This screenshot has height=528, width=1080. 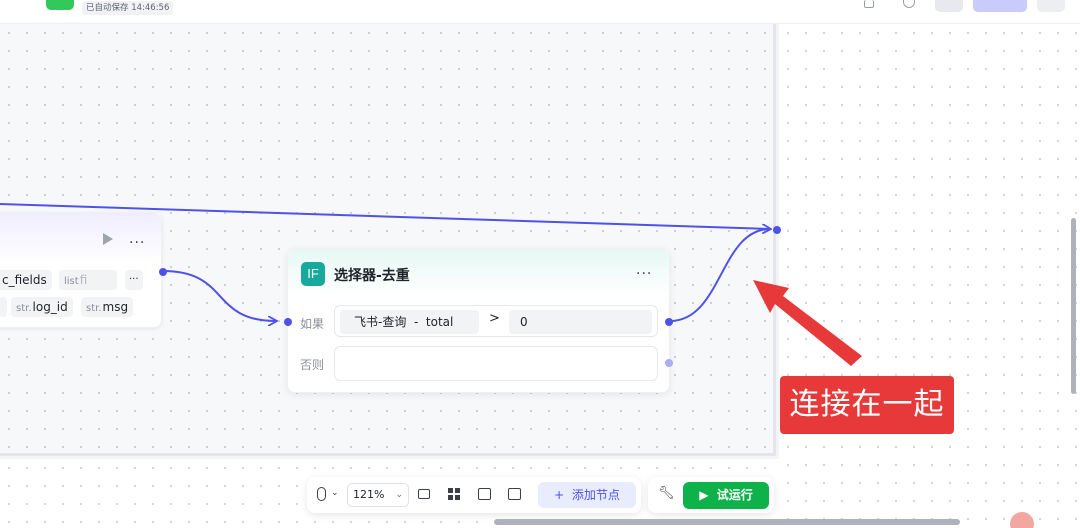 What do you see at coordinates (312, 365) in the screenshot?
I see `else-label: 否则` at bounding box center [312, 365].